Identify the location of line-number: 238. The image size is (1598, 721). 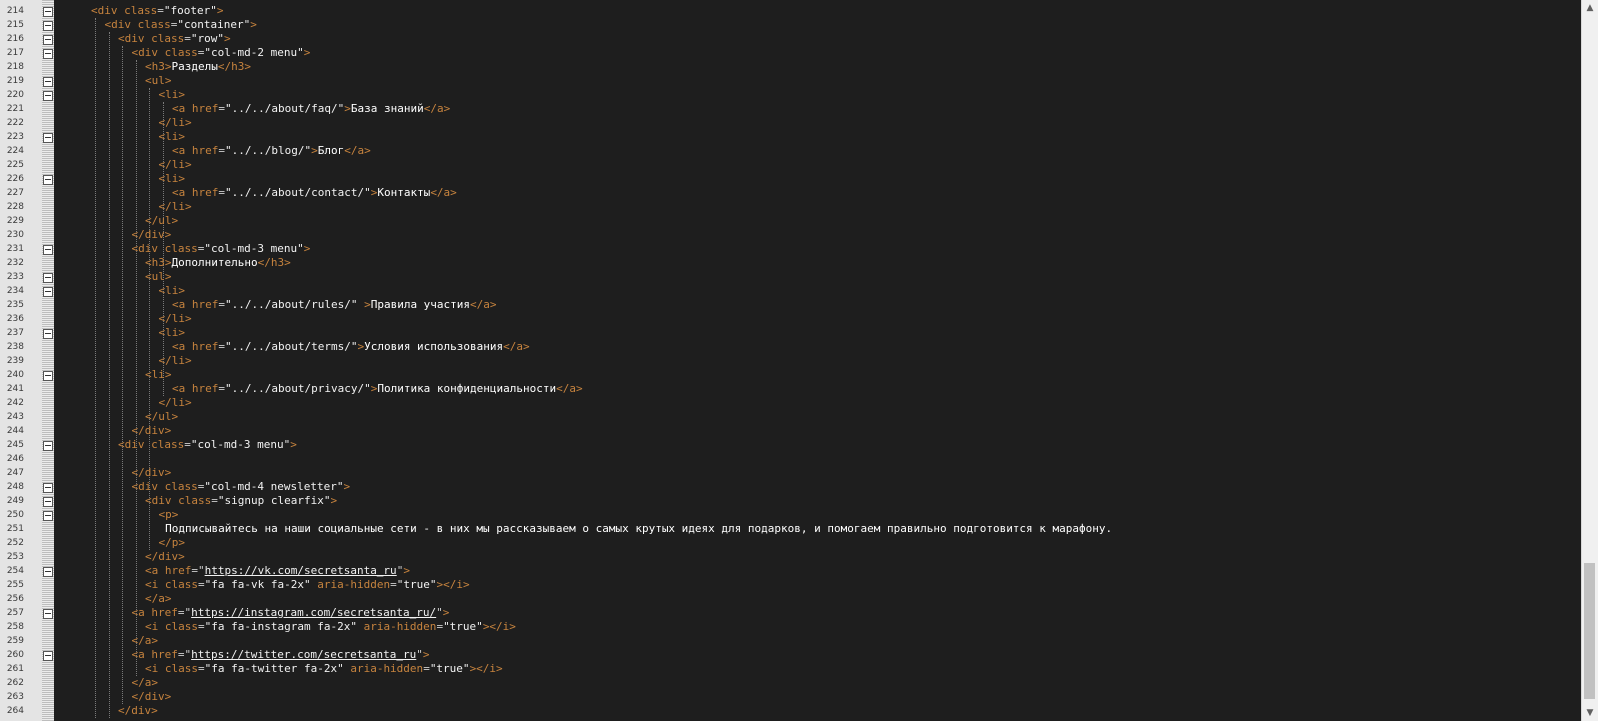
(15, 347).